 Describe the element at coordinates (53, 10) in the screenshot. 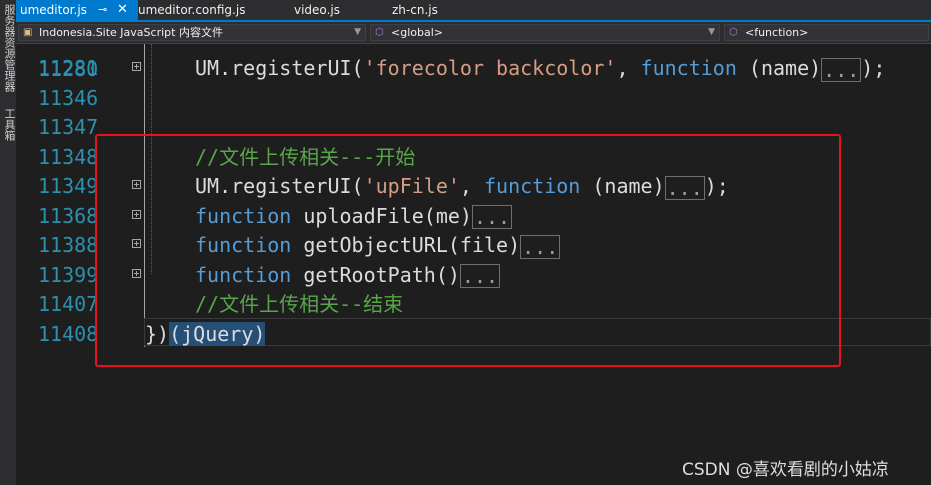

I see `tab-label: umeditor.js` at that location.